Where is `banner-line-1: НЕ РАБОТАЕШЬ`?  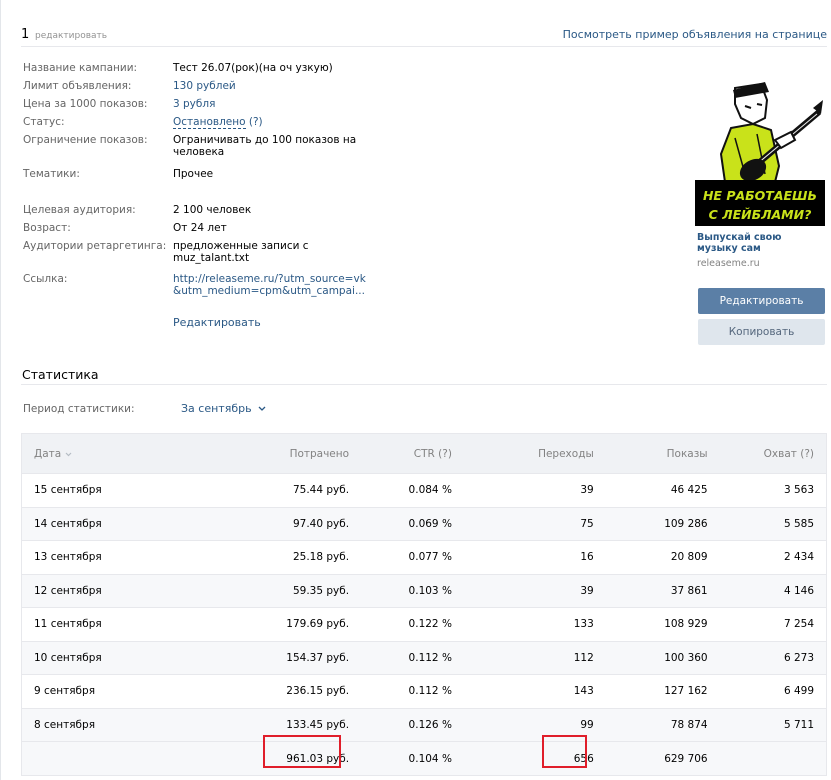 banner-line-1: НЕ РАБОТАЕШЬ is located at coordinates (760, 195).